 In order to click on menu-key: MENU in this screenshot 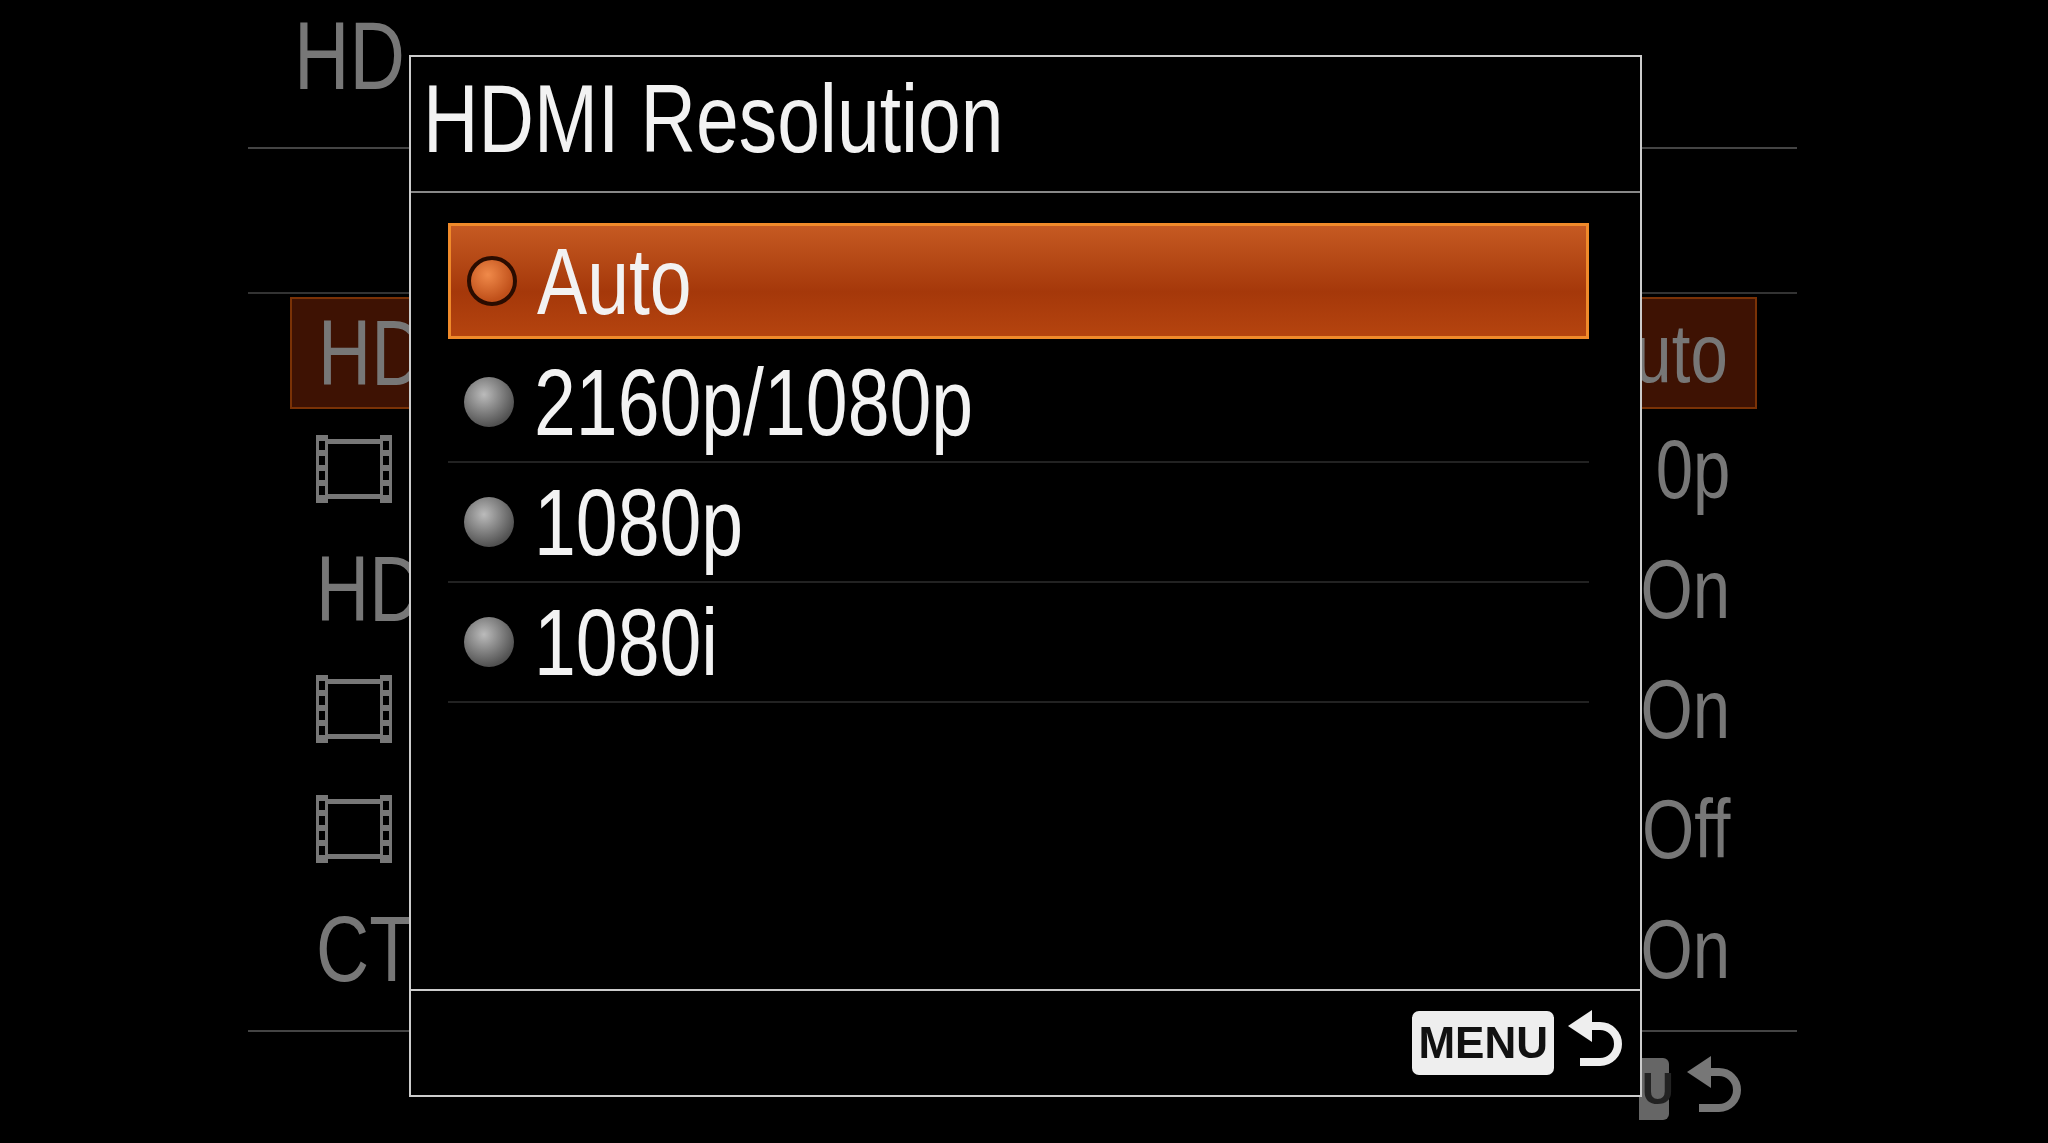, I will do `click(1483, 1043)`.